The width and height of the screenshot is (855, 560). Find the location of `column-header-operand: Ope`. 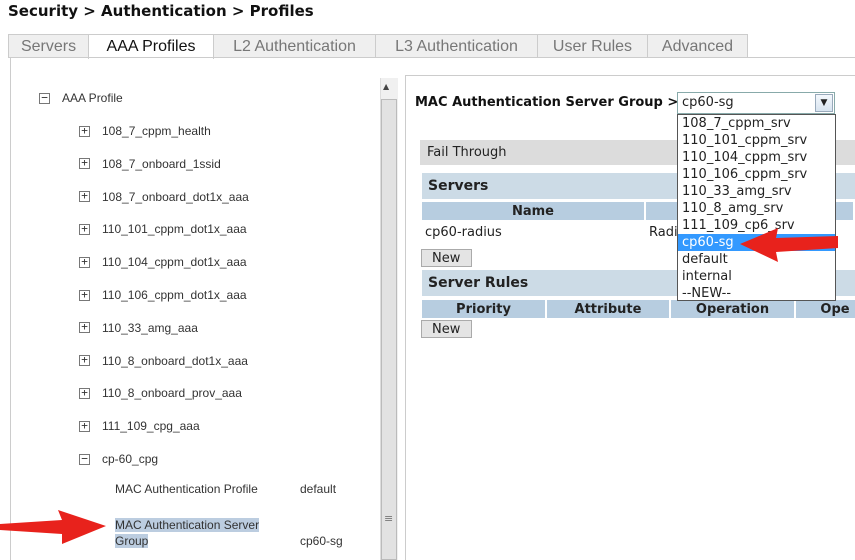

column-header-operand: Ope is located at coordinates (825, 309).